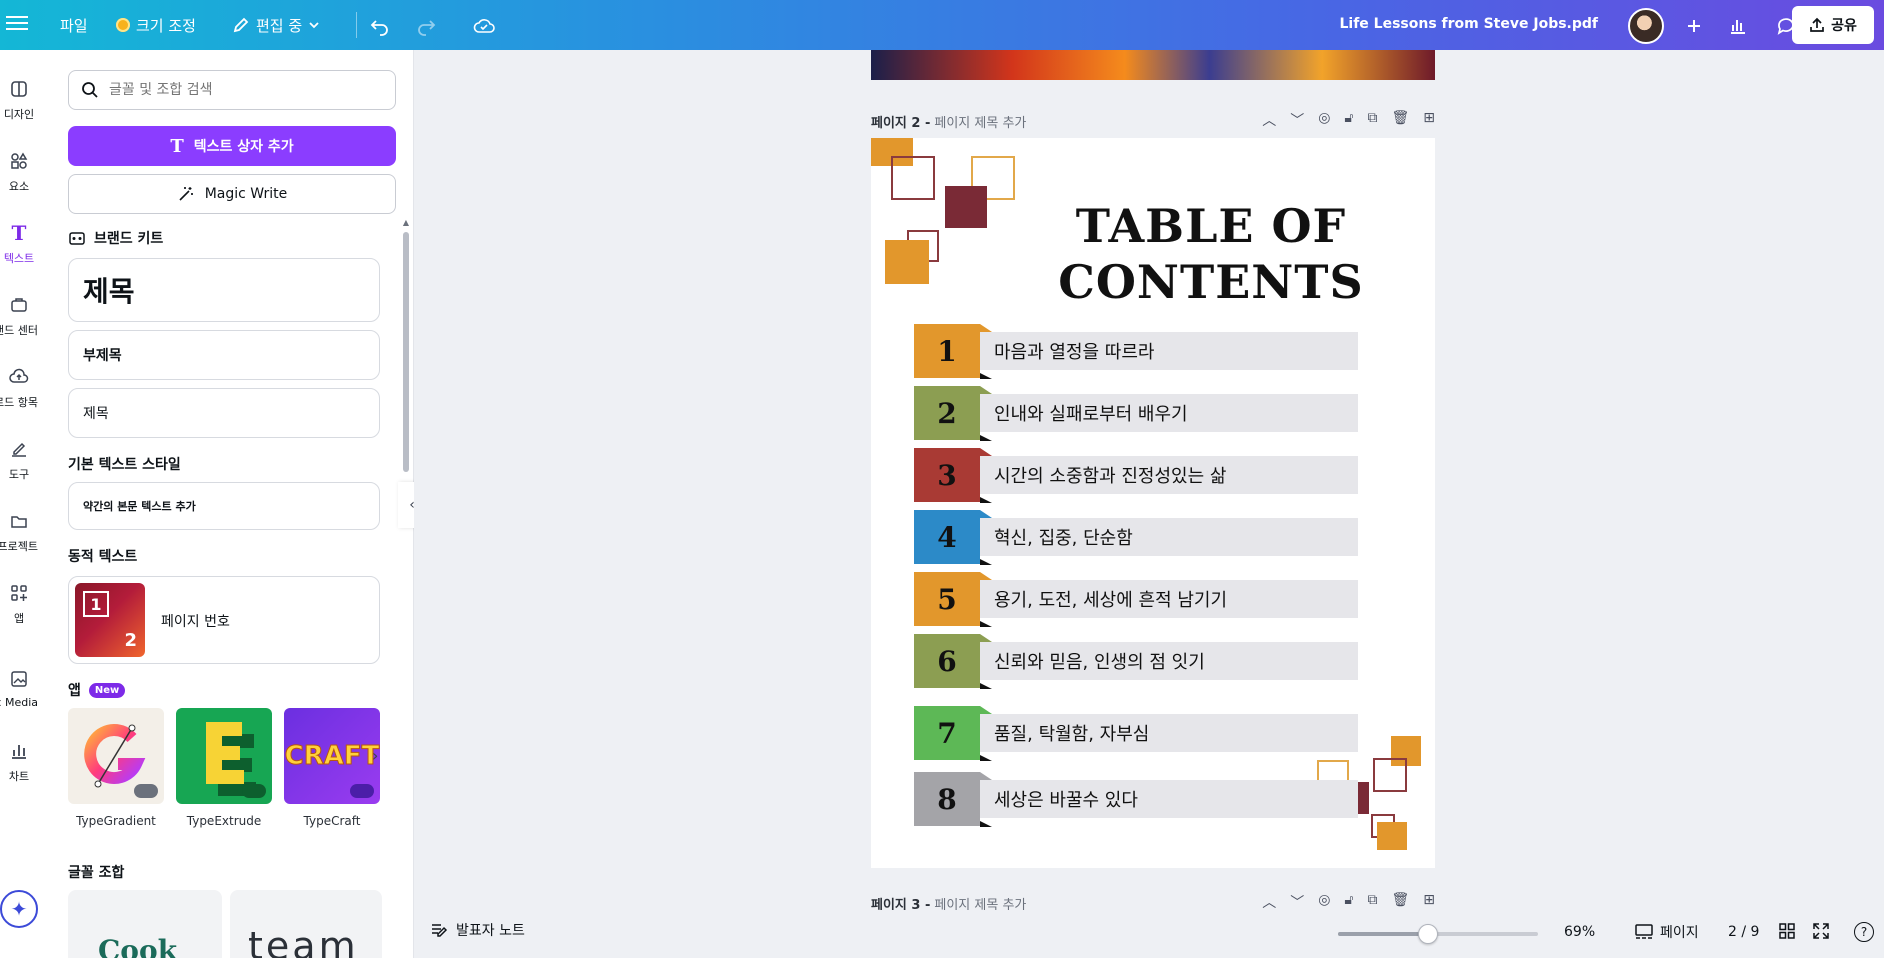 The width and height of the screenshot is (1884, 958). I want to click on page-3-add-title: 페이지 제목 추가, so click(980, 902).